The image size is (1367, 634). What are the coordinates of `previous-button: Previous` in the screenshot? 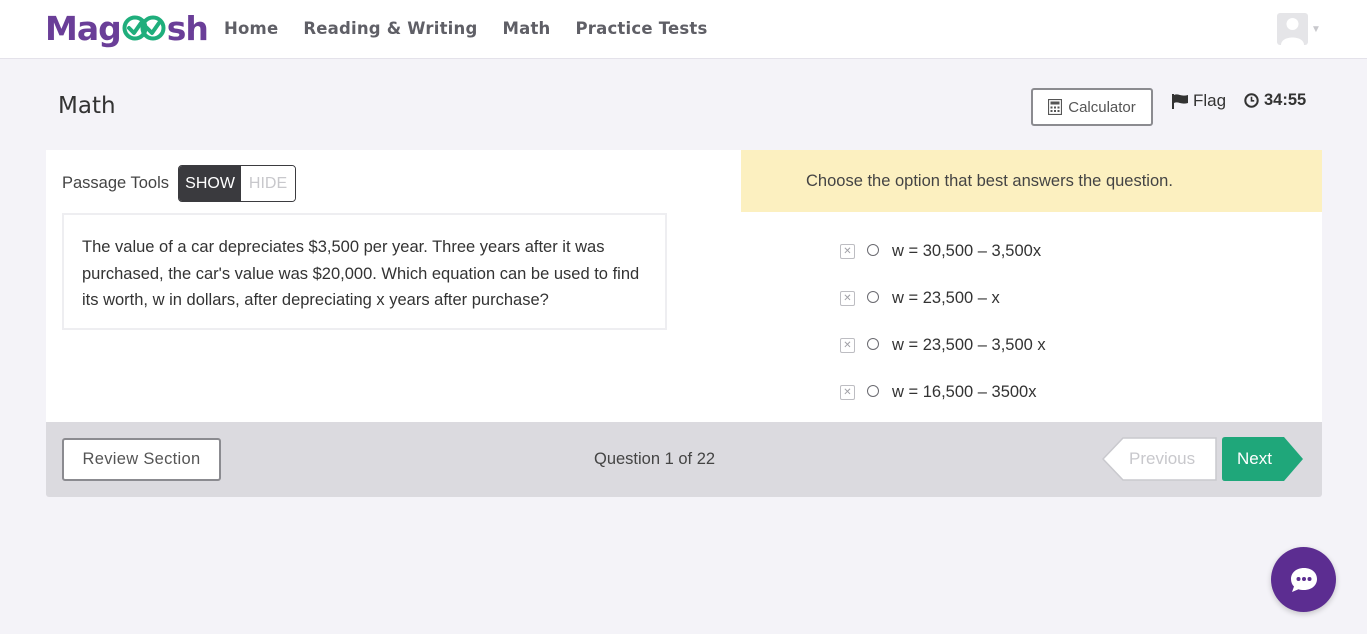 It's located at (1159, 461).